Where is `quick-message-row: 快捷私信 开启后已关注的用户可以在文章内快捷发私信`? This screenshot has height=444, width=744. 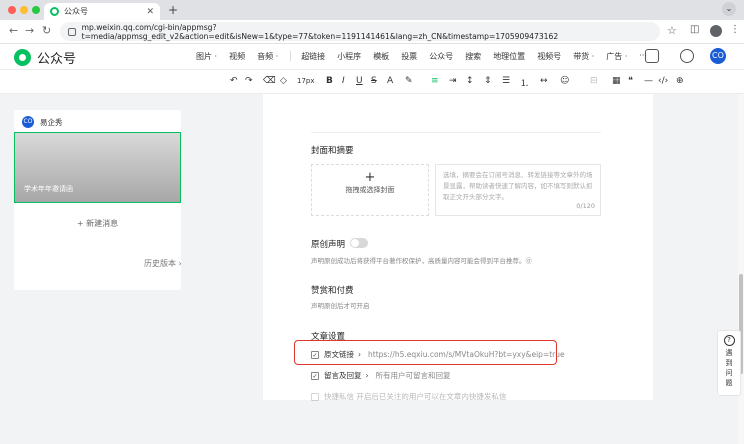 quick-message-row: 快捷私信 开启后已关注的用户可以在文章内快捷发私信 is located at coordinates (408, 396).